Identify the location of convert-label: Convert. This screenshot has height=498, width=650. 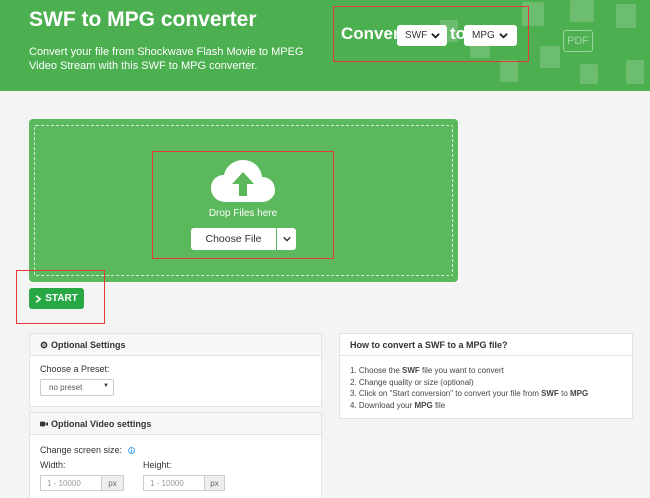
(373, 33).